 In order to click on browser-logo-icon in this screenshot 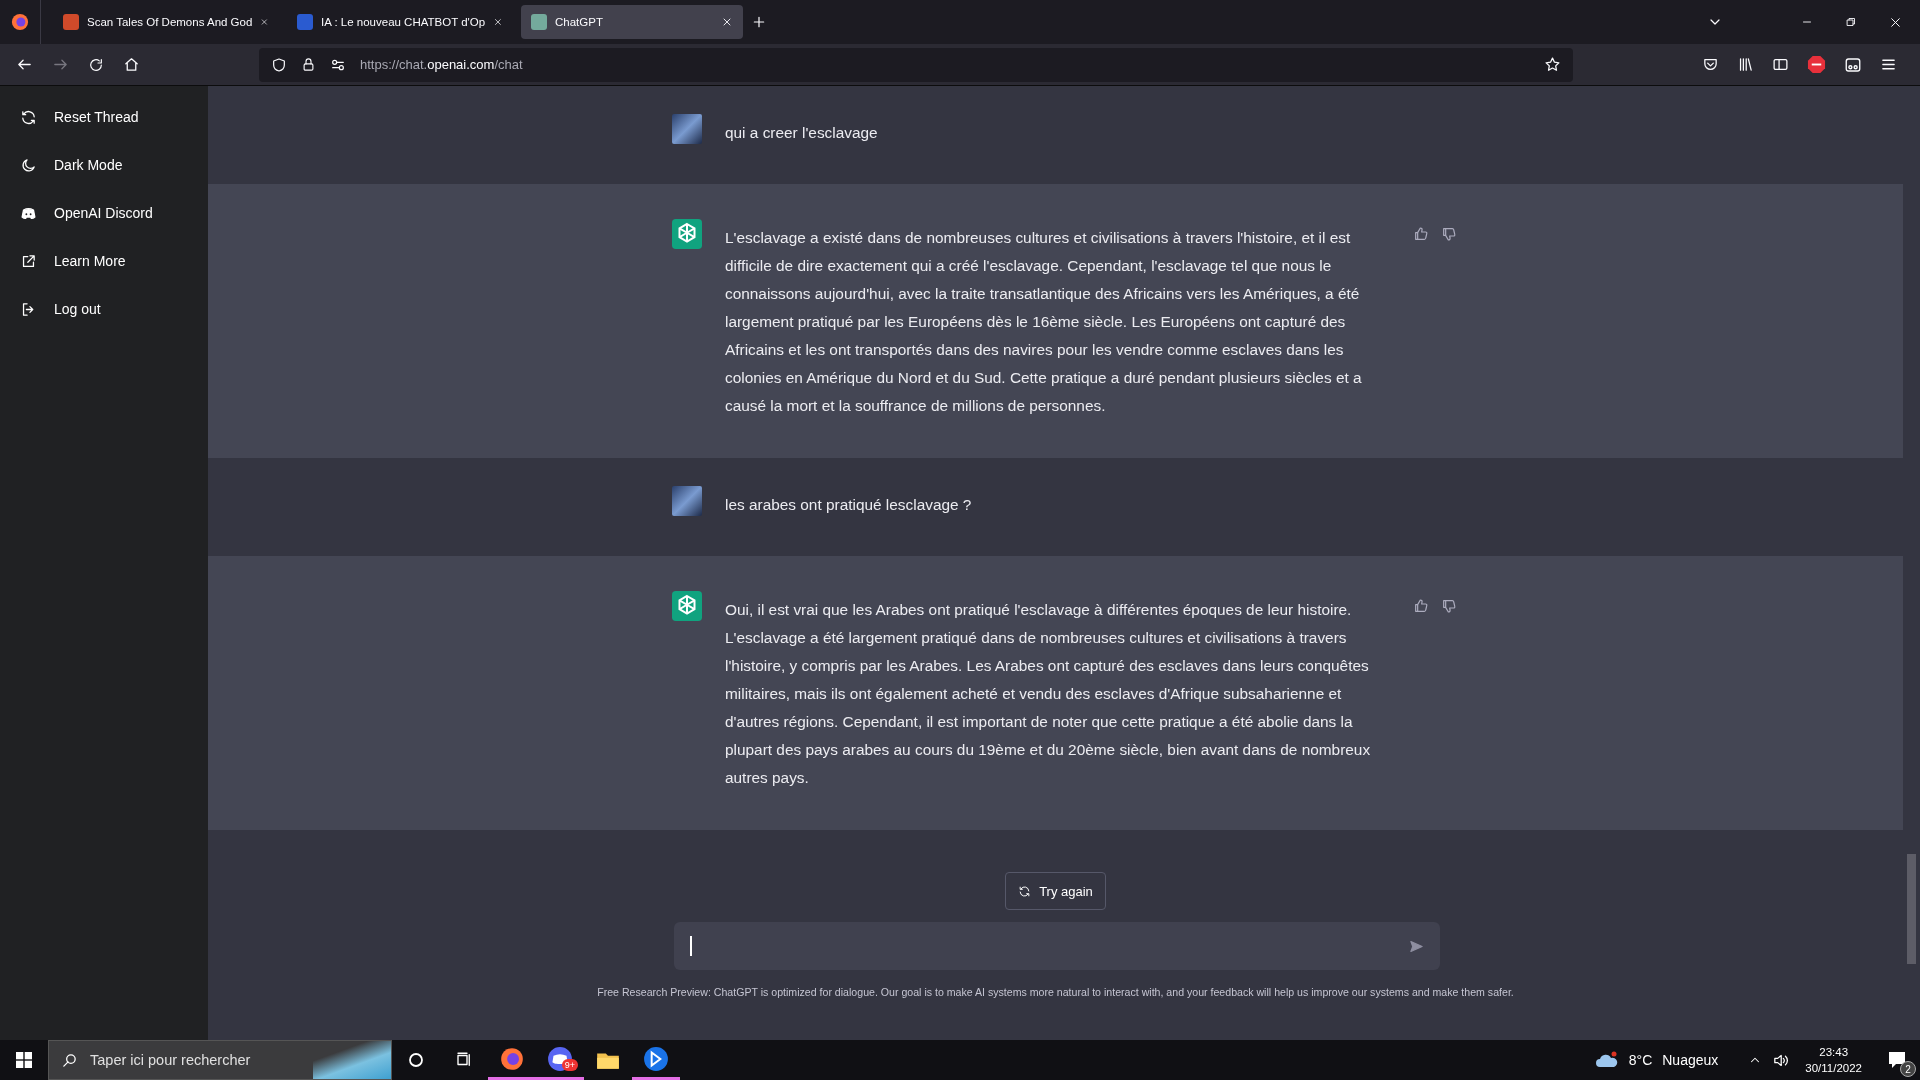, I will do `click(20, 22)`.